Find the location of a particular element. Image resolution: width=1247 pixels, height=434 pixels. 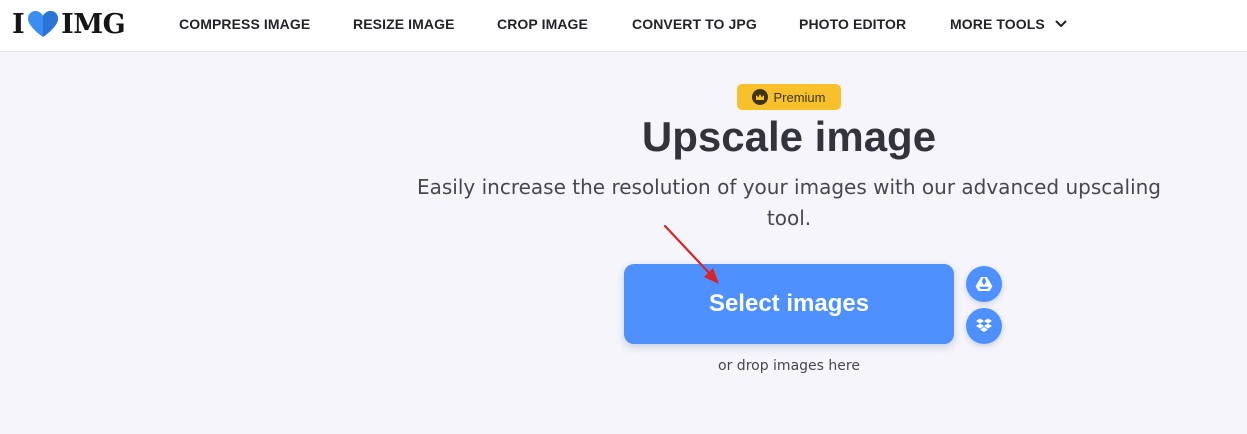

nav-more-tools: MORE TOOLS is located at coordinates (1008, 24).